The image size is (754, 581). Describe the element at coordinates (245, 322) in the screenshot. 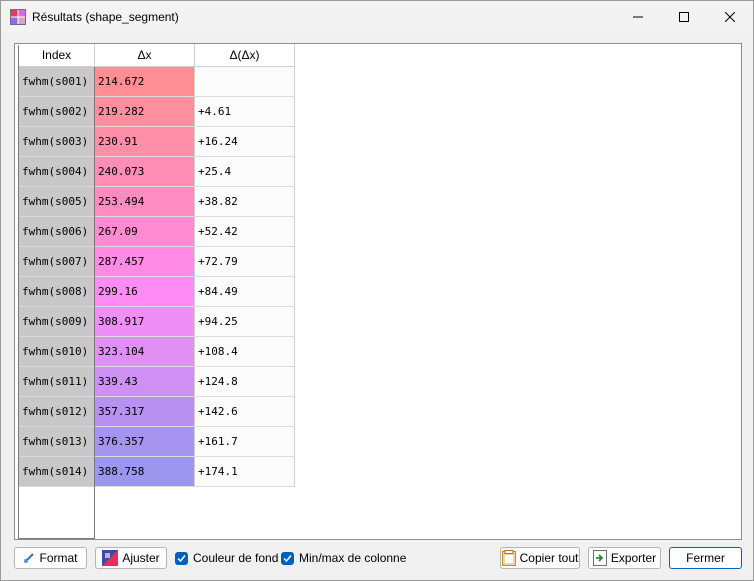

I see `ddx-cell: +94.25` at that location.